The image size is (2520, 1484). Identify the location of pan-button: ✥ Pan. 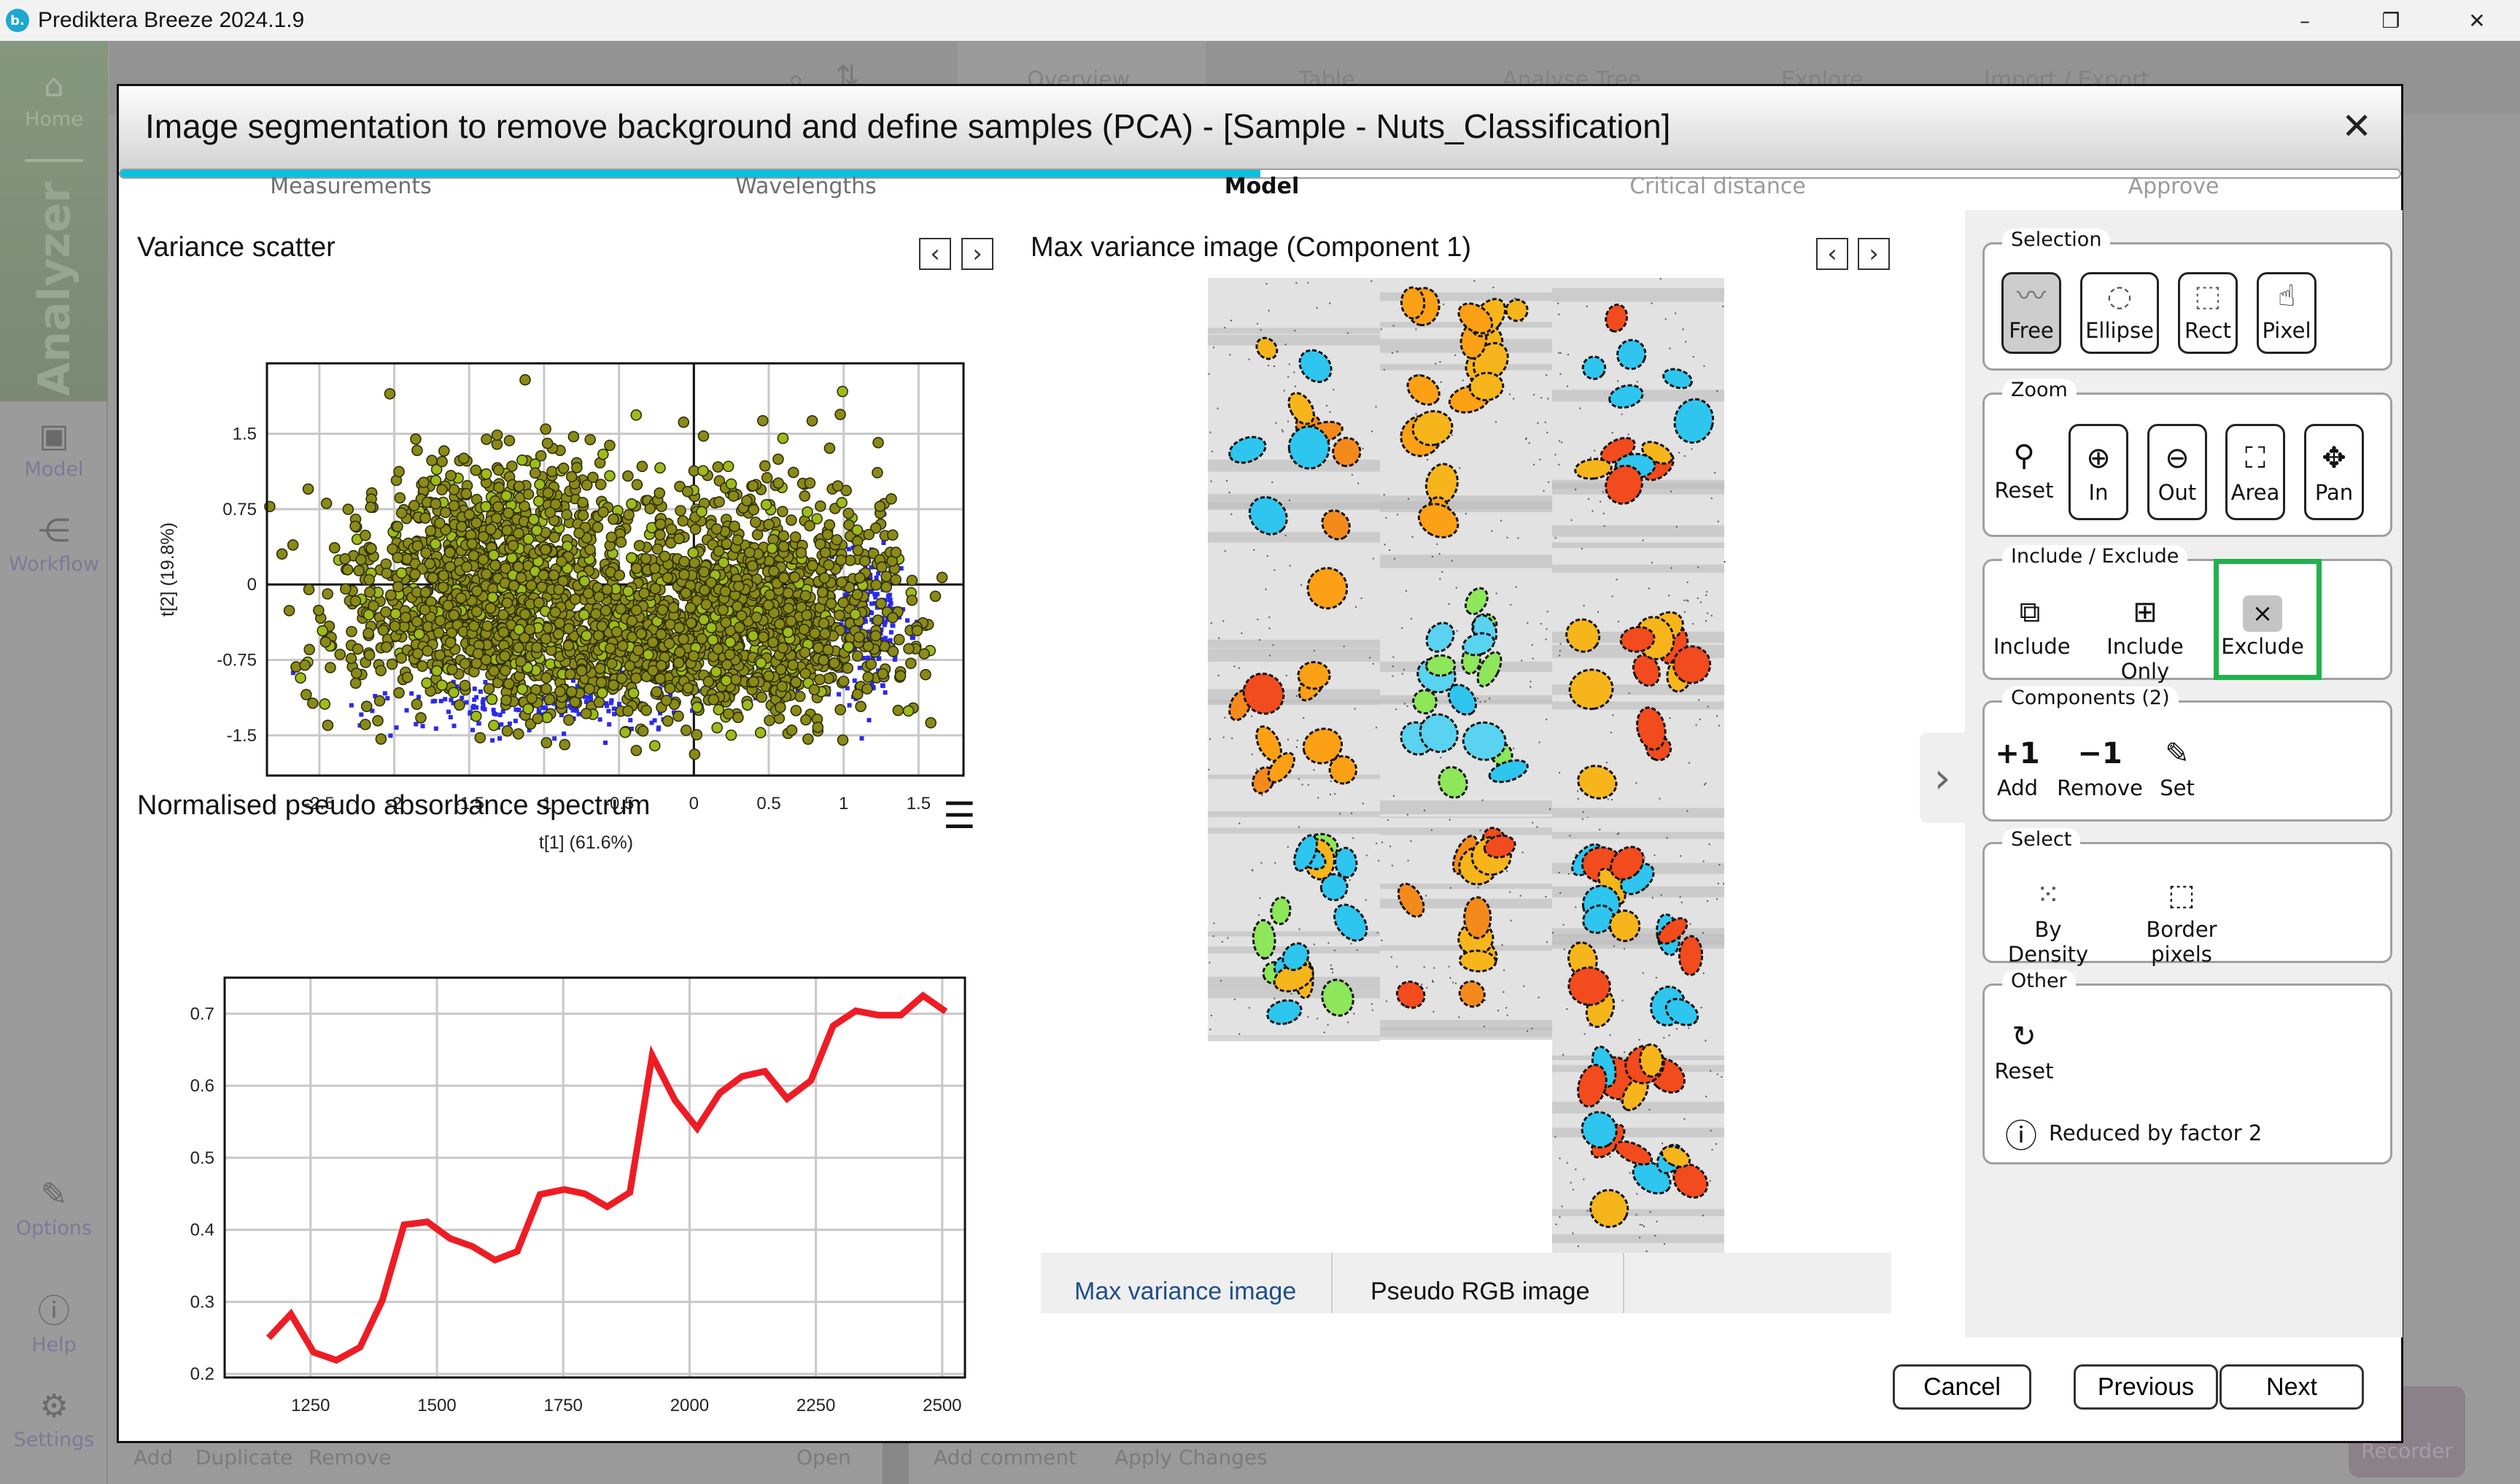
(2334, 472).